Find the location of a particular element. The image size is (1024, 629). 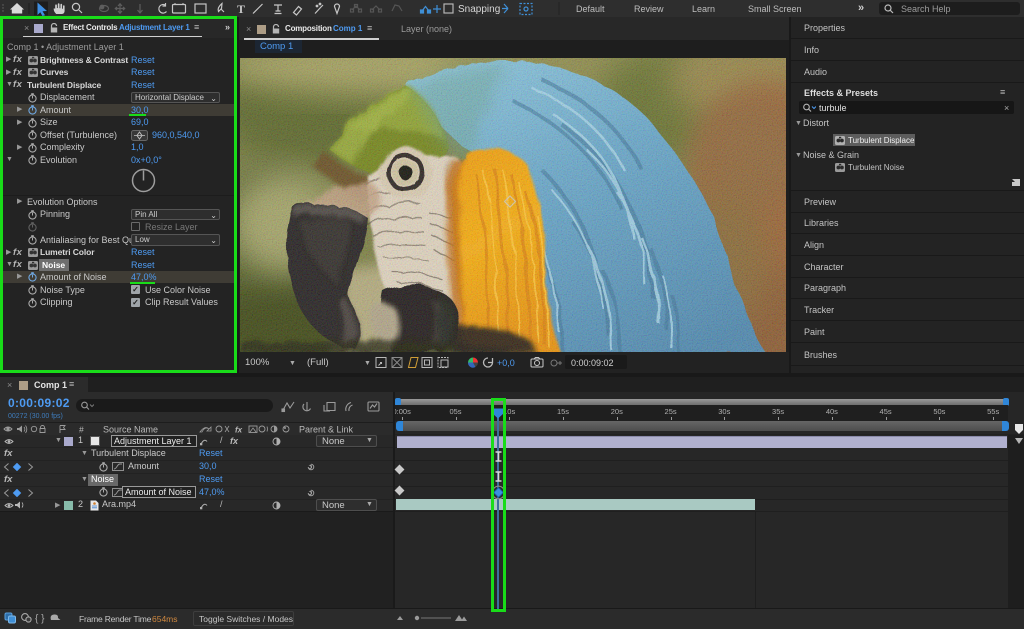

svg-text: Parent & Link is located at coordinates (326, 430).